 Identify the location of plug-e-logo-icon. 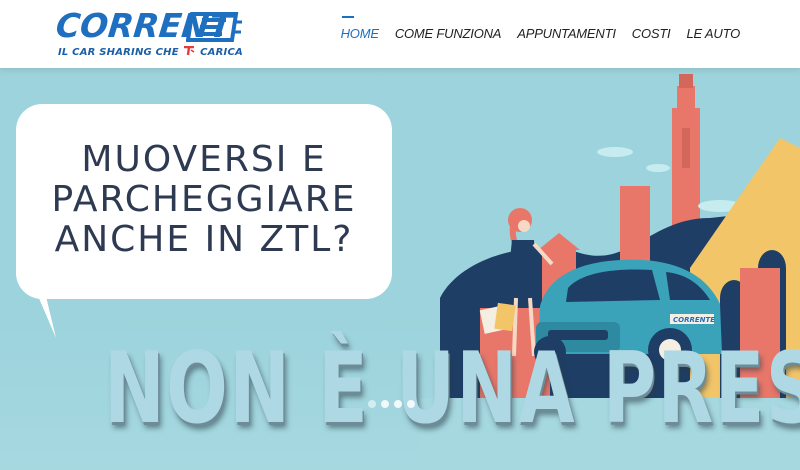
(214, 27).